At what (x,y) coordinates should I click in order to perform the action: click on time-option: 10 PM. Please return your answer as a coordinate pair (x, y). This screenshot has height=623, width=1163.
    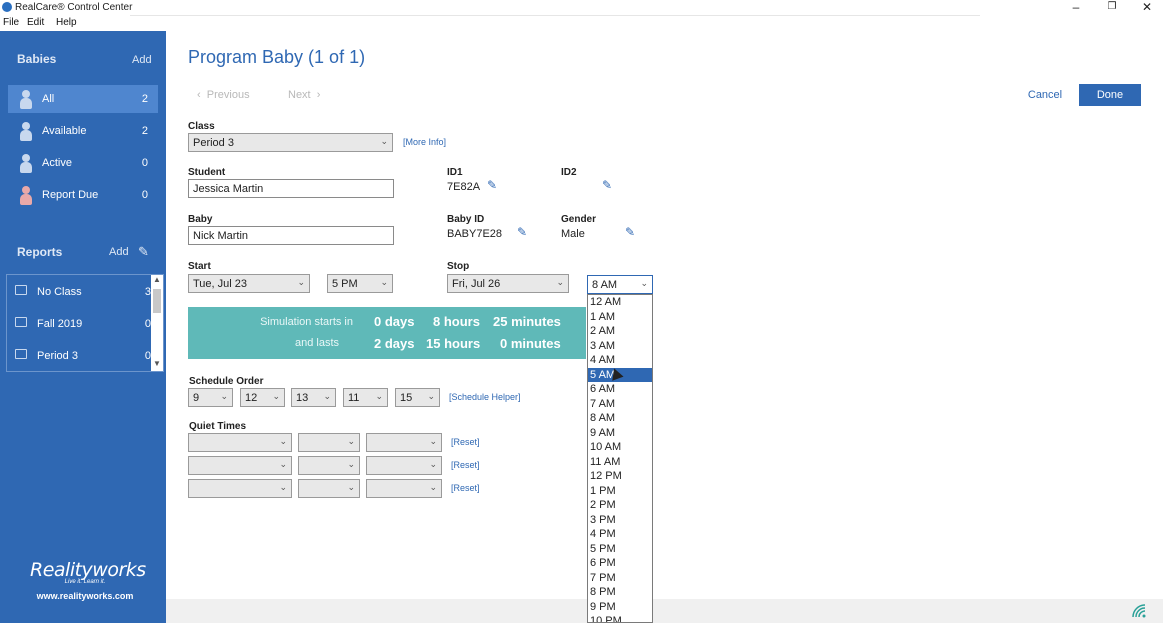
    Looking at the image, I should click on (620, 618).